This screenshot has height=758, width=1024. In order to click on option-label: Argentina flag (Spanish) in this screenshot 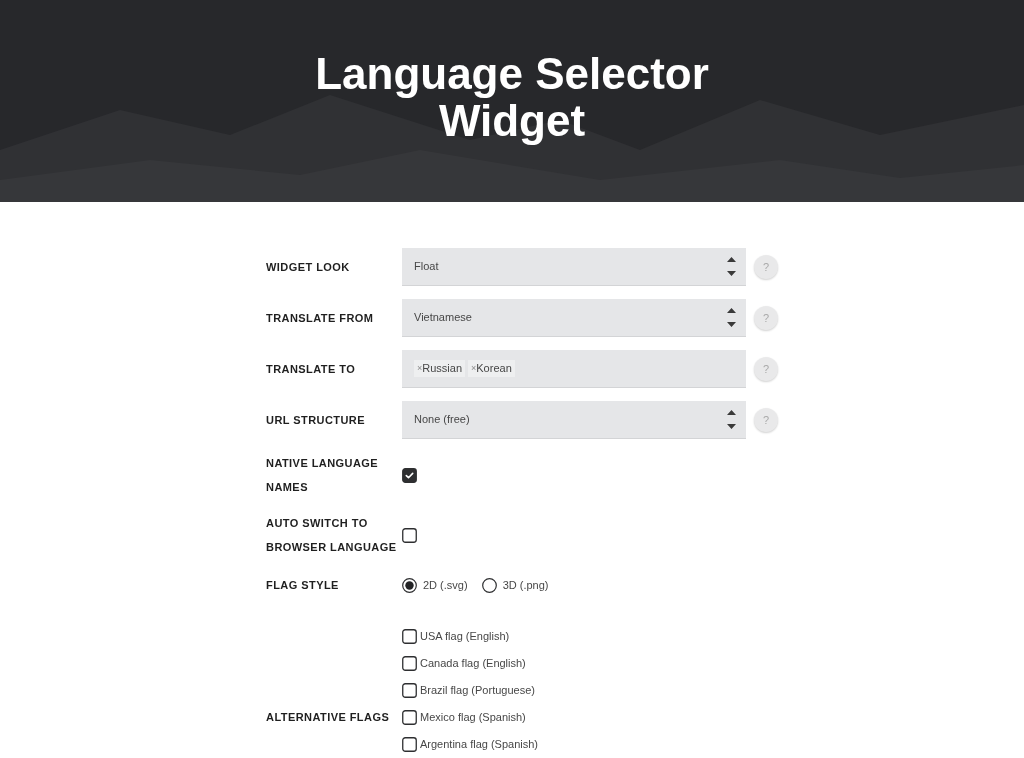, I will do `click(479, 744)`.